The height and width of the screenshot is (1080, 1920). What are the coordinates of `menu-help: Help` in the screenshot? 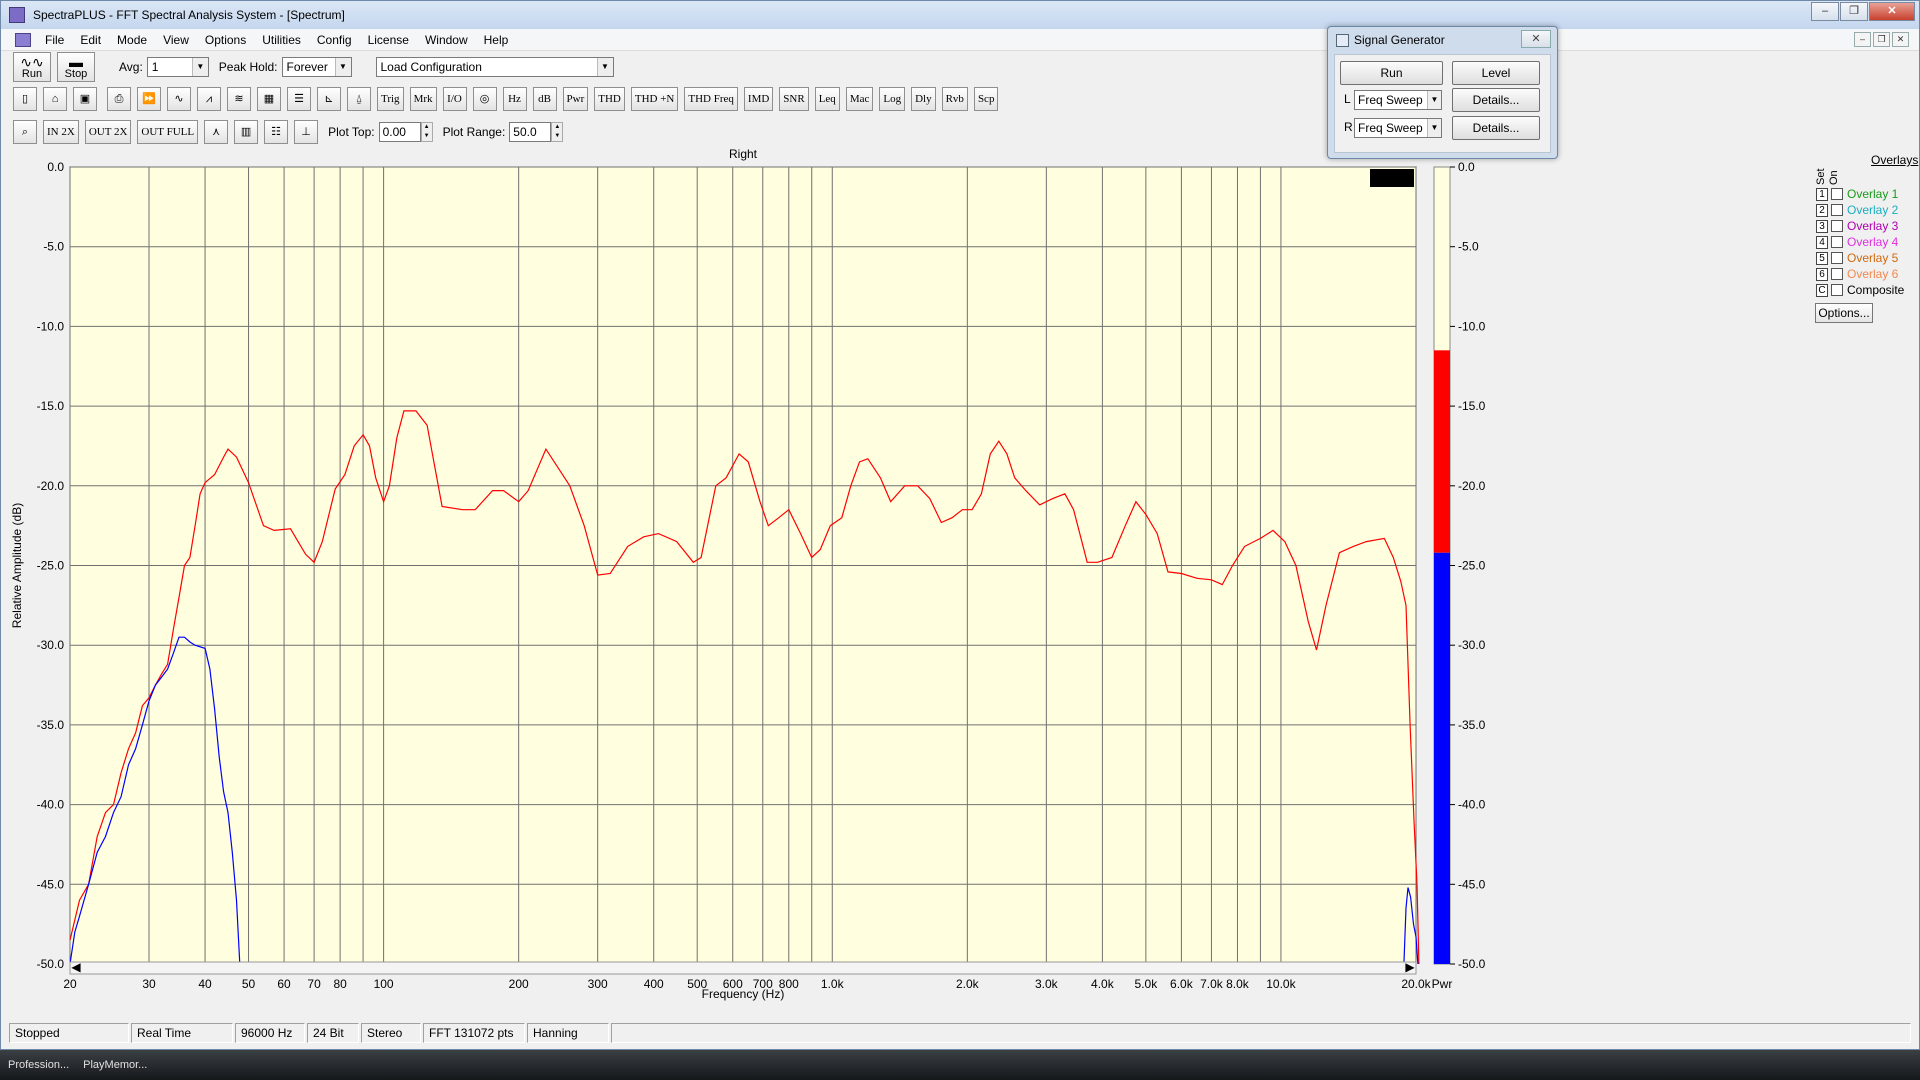 It's located at (496, 40).